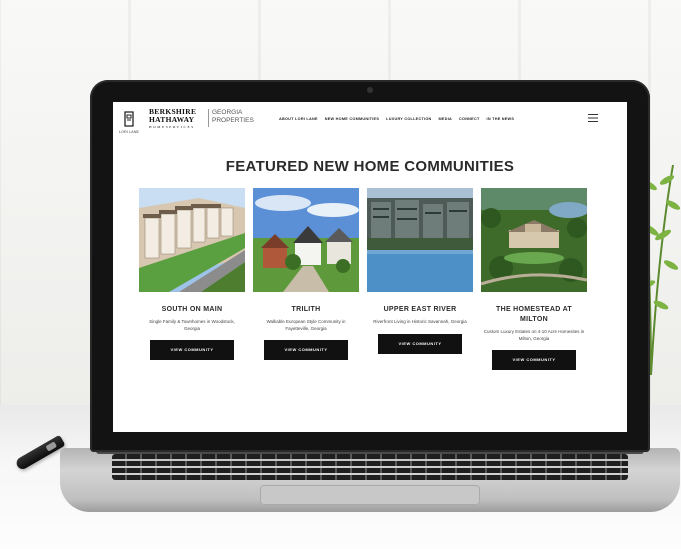  Describe the element at coordinates (534, 240) in the screenshot. I see `estate-photo-icon` at that location.